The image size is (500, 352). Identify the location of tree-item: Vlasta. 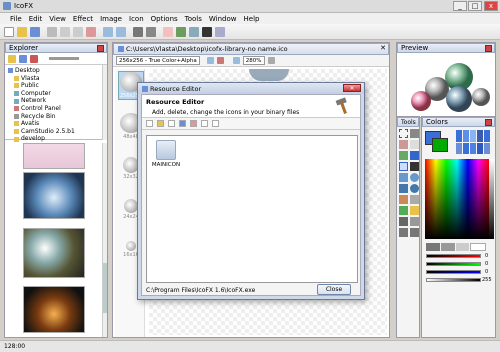
(57, 79).